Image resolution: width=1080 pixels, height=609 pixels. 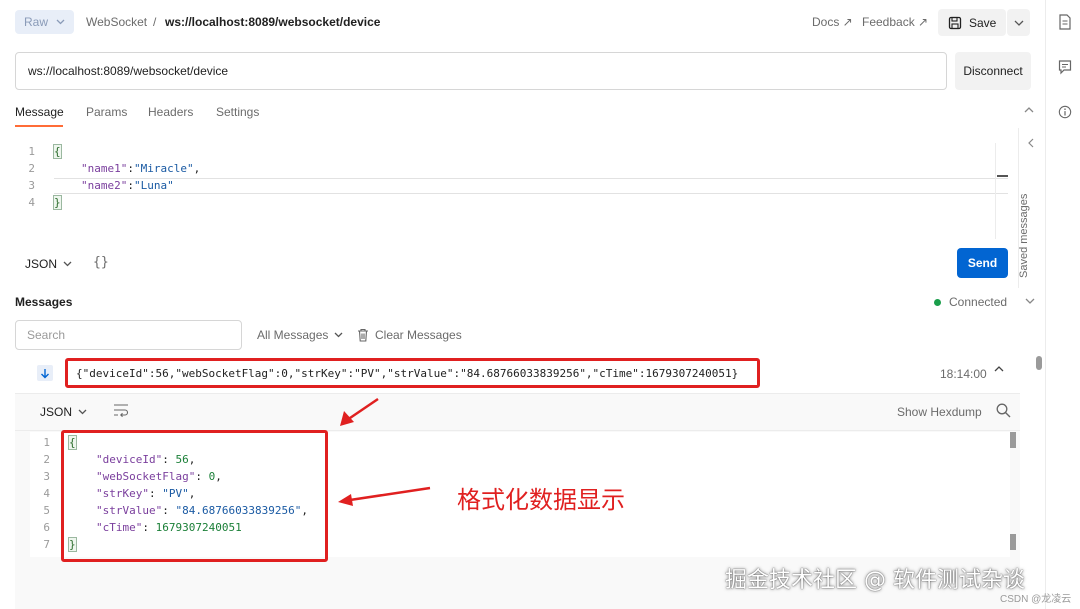 I want to click on annotation-label: 格式化数据显示, so click(x=541, y=500).